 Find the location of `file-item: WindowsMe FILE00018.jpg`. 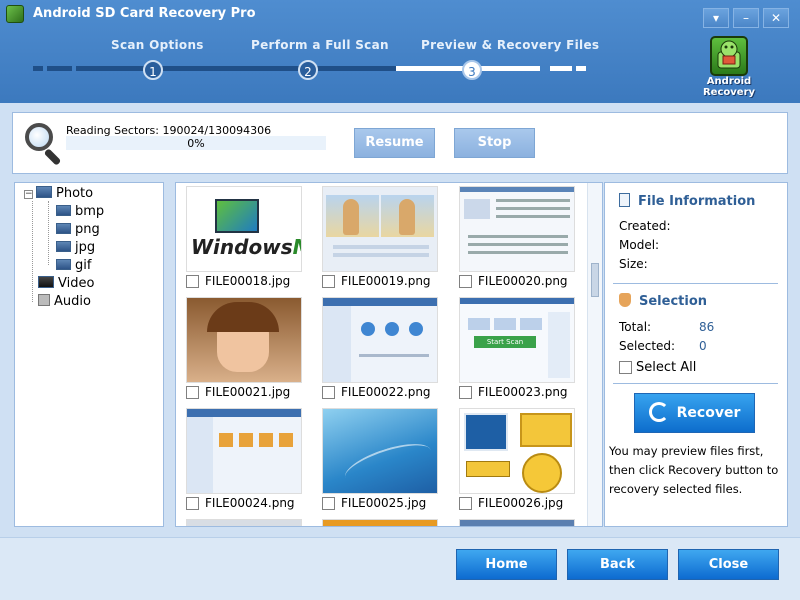

file-item: WindowsMe FILE00018.jpg is located at coordinates (251, 241).